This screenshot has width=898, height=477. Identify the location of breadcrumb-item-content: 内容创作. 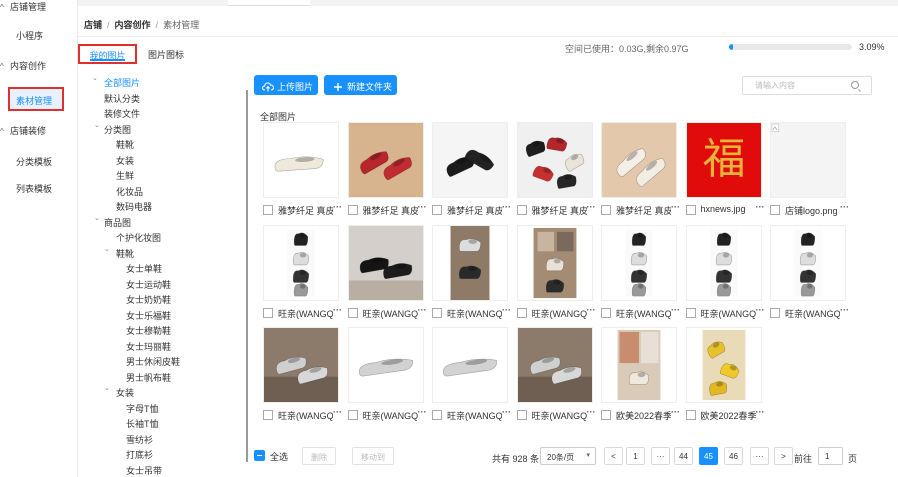
(133, 25).